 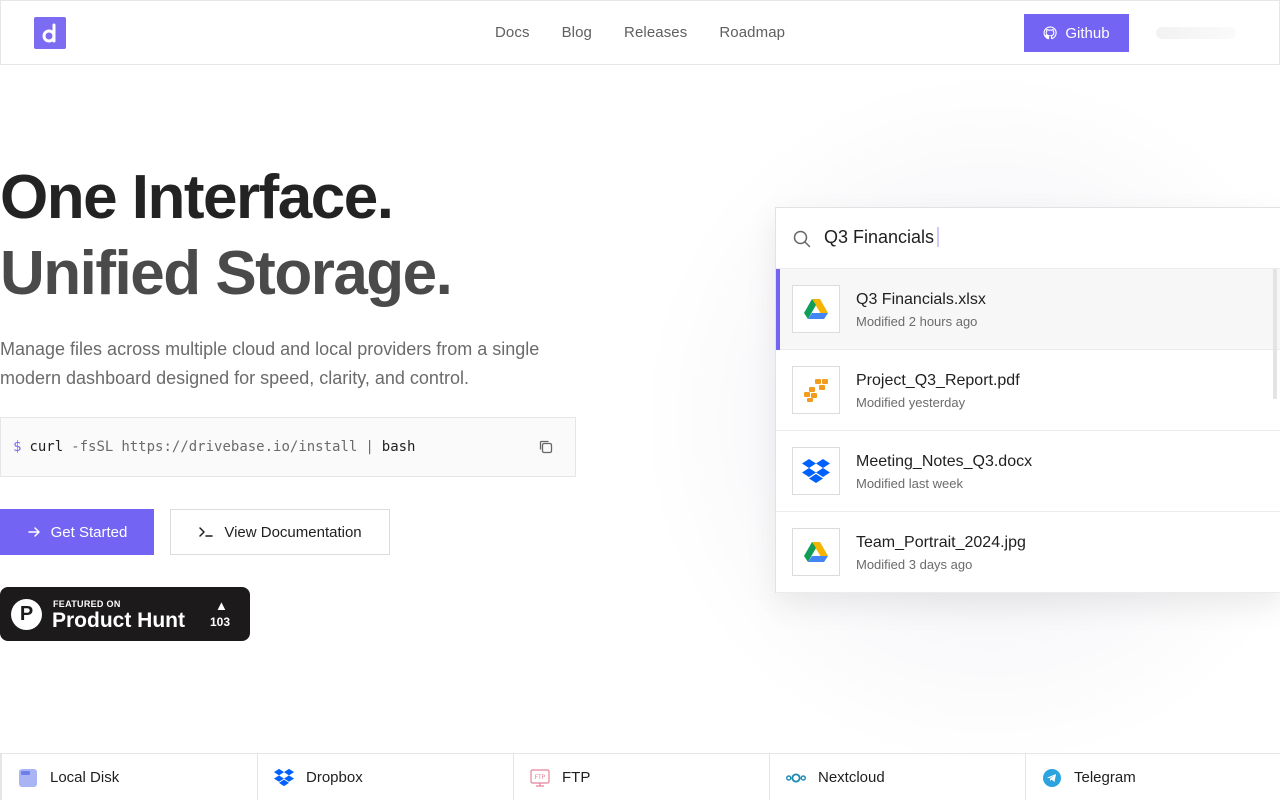 I want to click on file-name: Team_Portrait_2024.jpg, so click(x=941, y=542).